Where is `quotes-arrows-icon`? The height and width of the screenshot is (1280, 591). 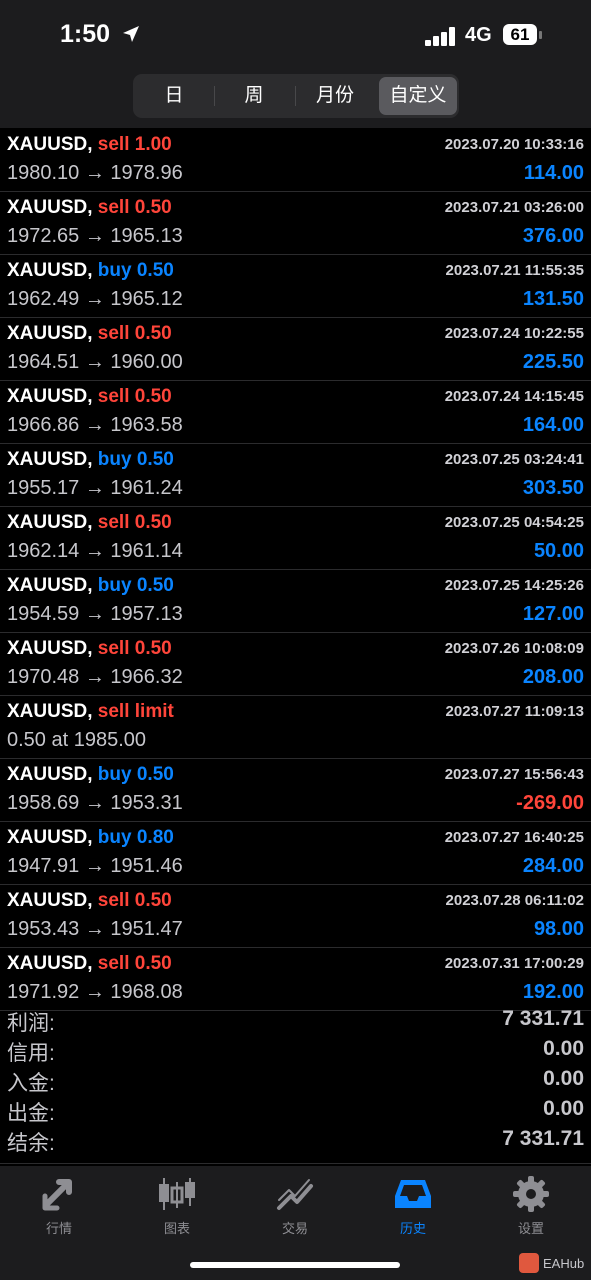
quotes-arrows-icon is located at coordinates (59, 1194).